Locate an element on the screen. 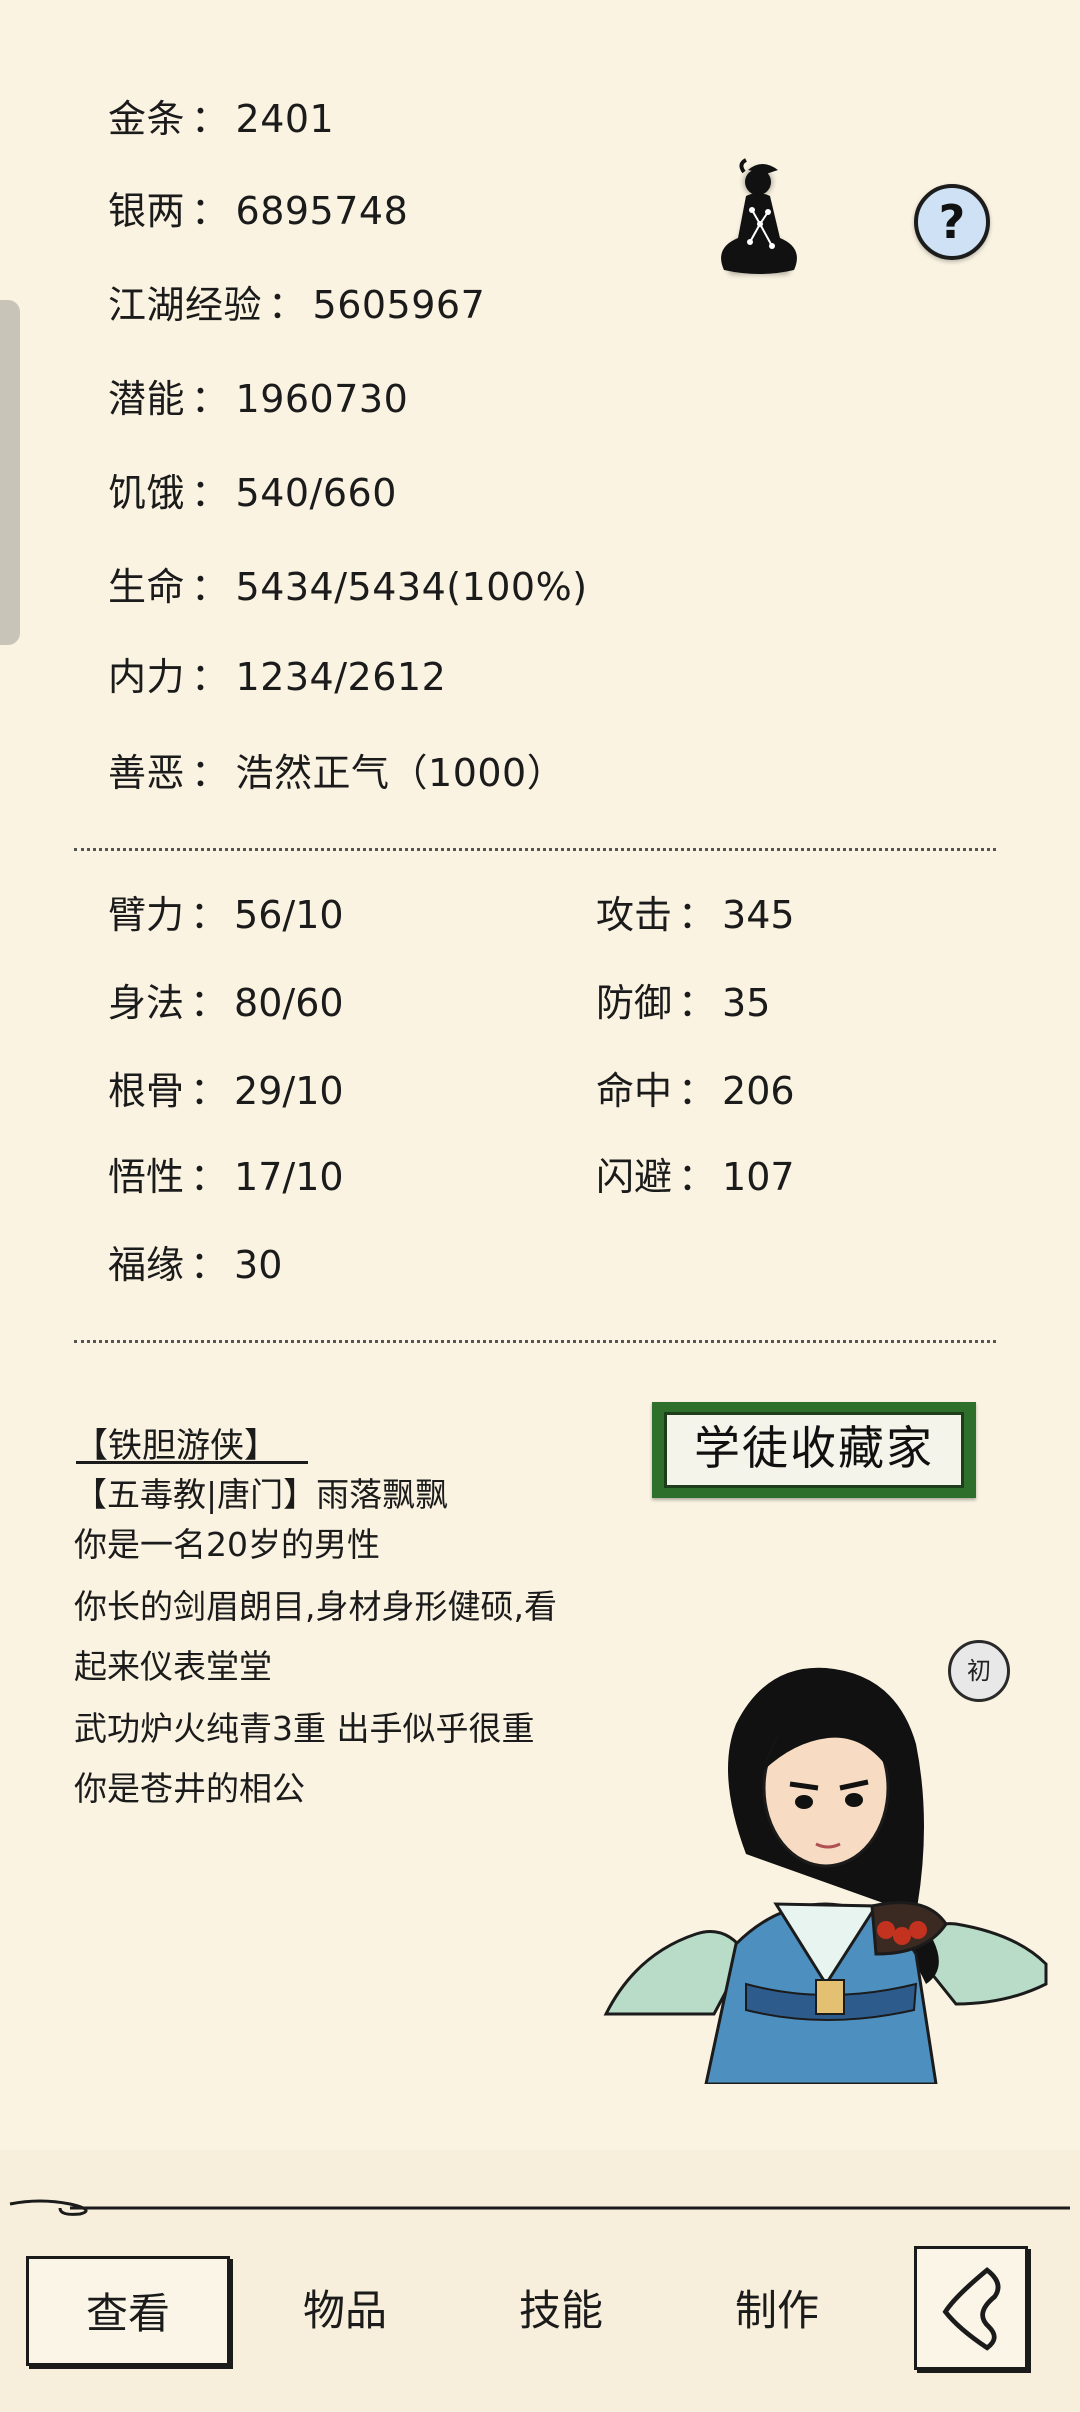 The width and height of the screenshot is (1080, 2412). attr-defense-label: 防御 is located at coordinates (634, 1003).